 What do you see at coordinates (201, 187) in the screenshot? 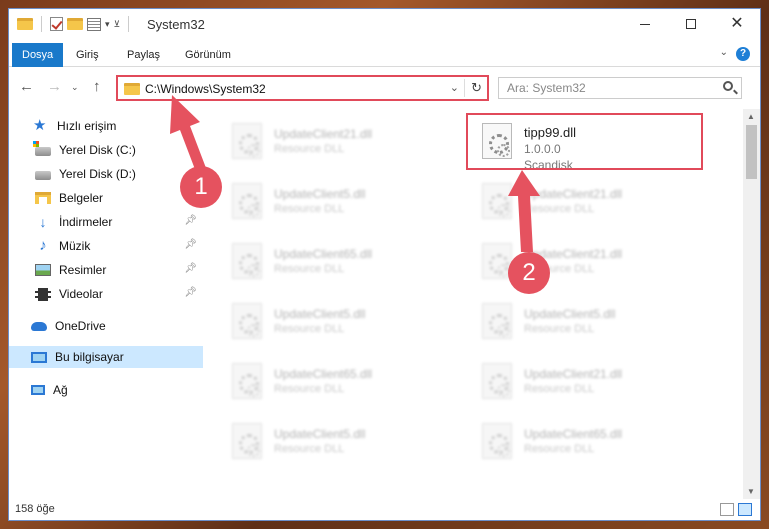
I see `step-1-badge: 1` at bounding box center [201, 187].